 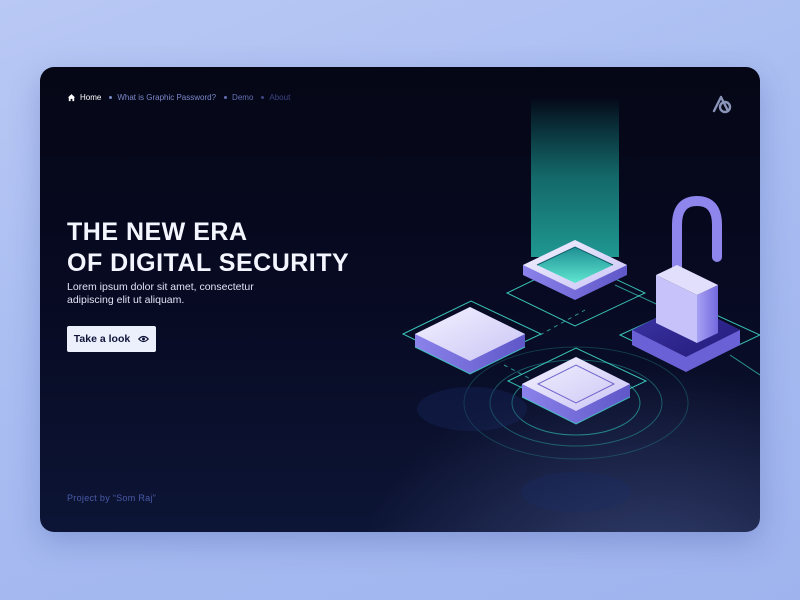 I want to click on nav-item-home: Home, so click(x=84, y=97).